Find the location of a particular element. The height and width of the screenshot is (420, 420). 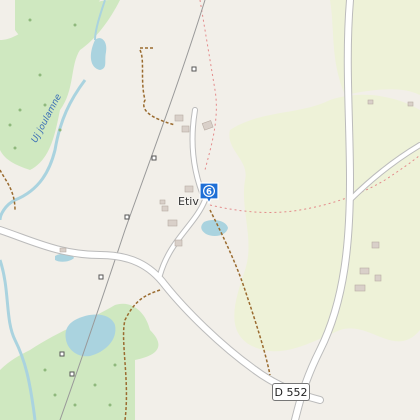

road-label: D 552 is located at coordinates (291, 392).